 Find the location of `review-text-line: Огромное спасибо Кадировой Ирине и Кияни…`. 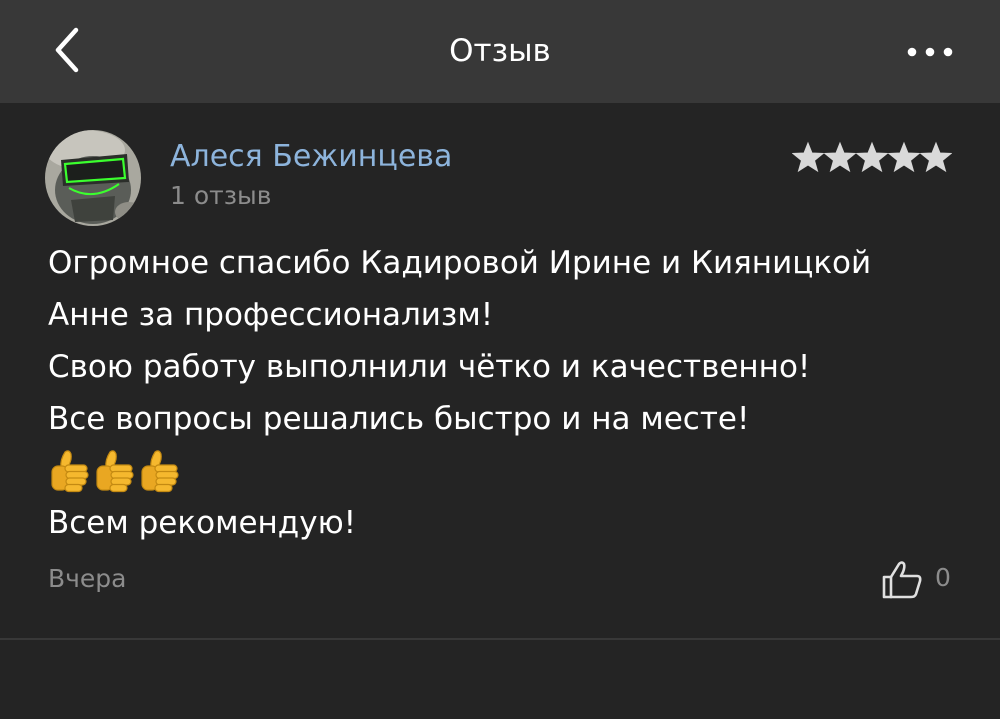

review-text-line: Огромное спасибо Кадировой Ирине и Кияни… is located at coordinates (460, 263).